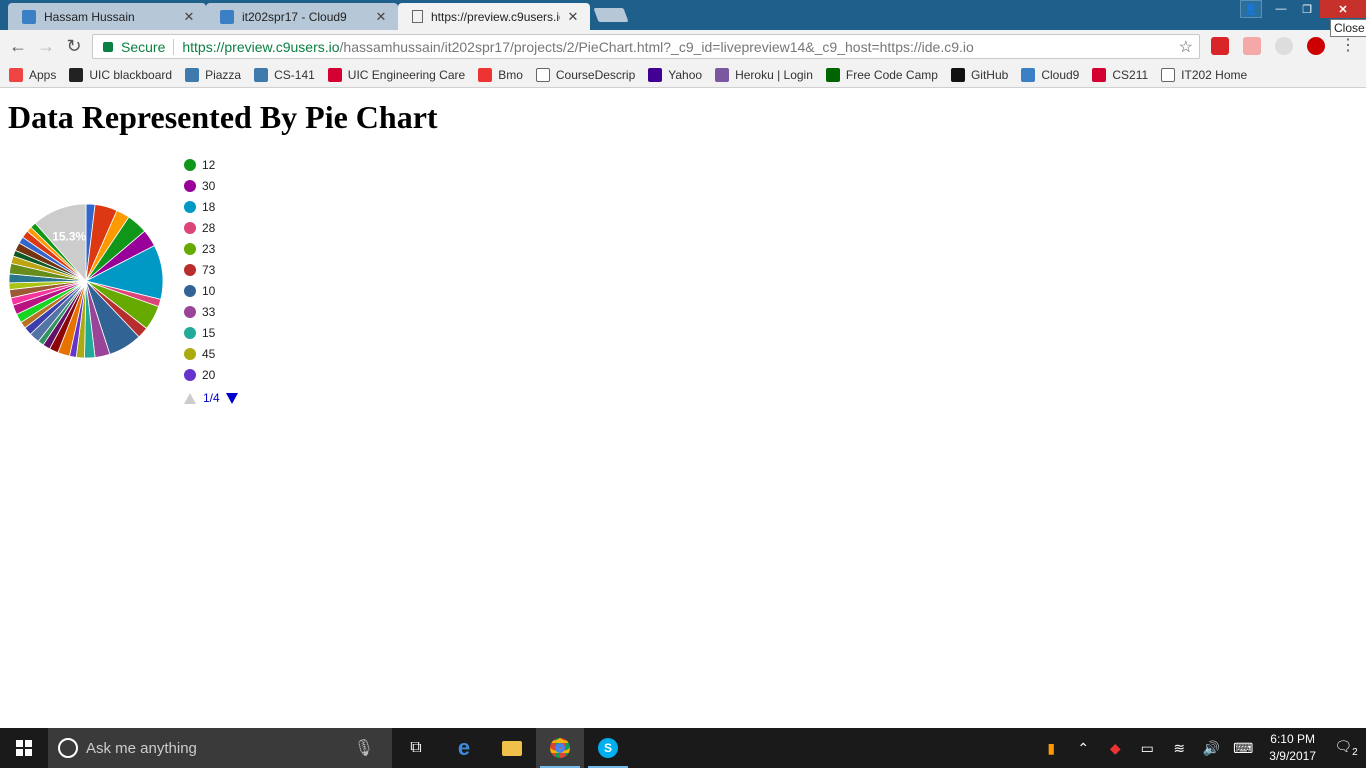 Image resolution: width=1366 pixels, height=768 pixels. What do you see at coordinates (209, 206) in the screenshot?
I see `legend-label: 18` at bounding box center [209, 206].